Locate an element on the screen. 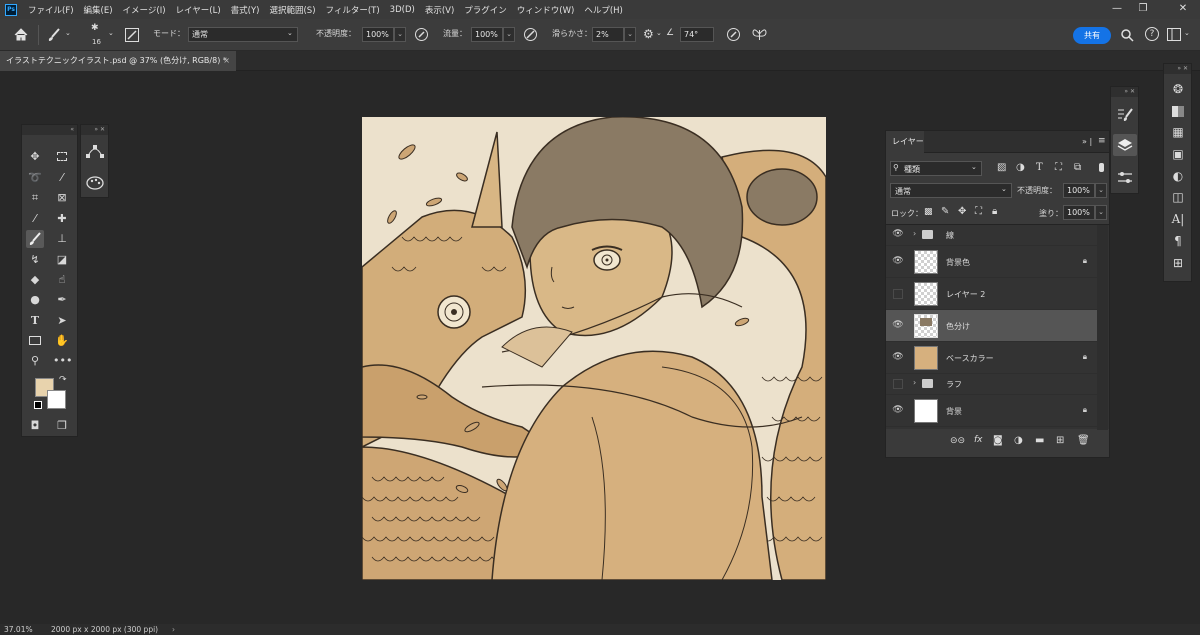 The height and width of the screenshot is (635, 1200). eyedropper-tool-icon: ⁄ is located at coordinates (35, 219).